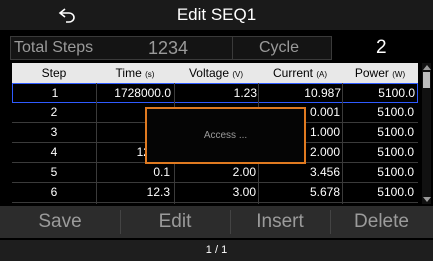 This screenshot has height=261, width=433. I want to click on header-step: Step, so click(54, 73).